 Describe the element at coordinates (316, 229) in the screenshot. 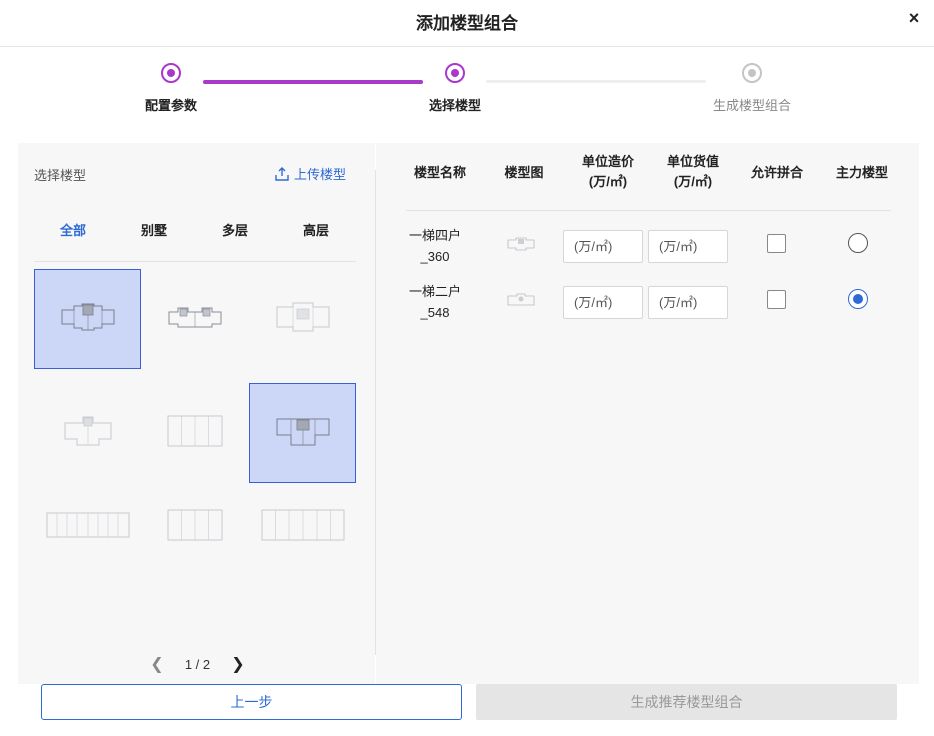

I see `filter-tab-high-rise: 高层` at that location.